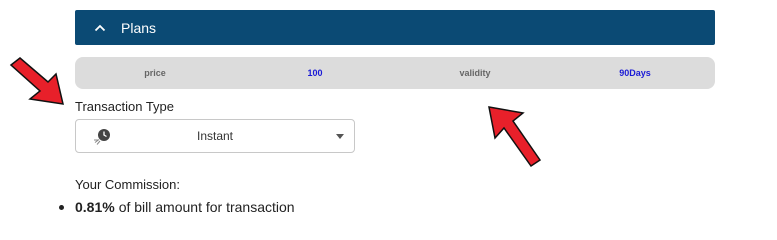 This screenshot has width=777, height=240. I want to click on transaction-type-label: Transaction Type, so click(124, 106).